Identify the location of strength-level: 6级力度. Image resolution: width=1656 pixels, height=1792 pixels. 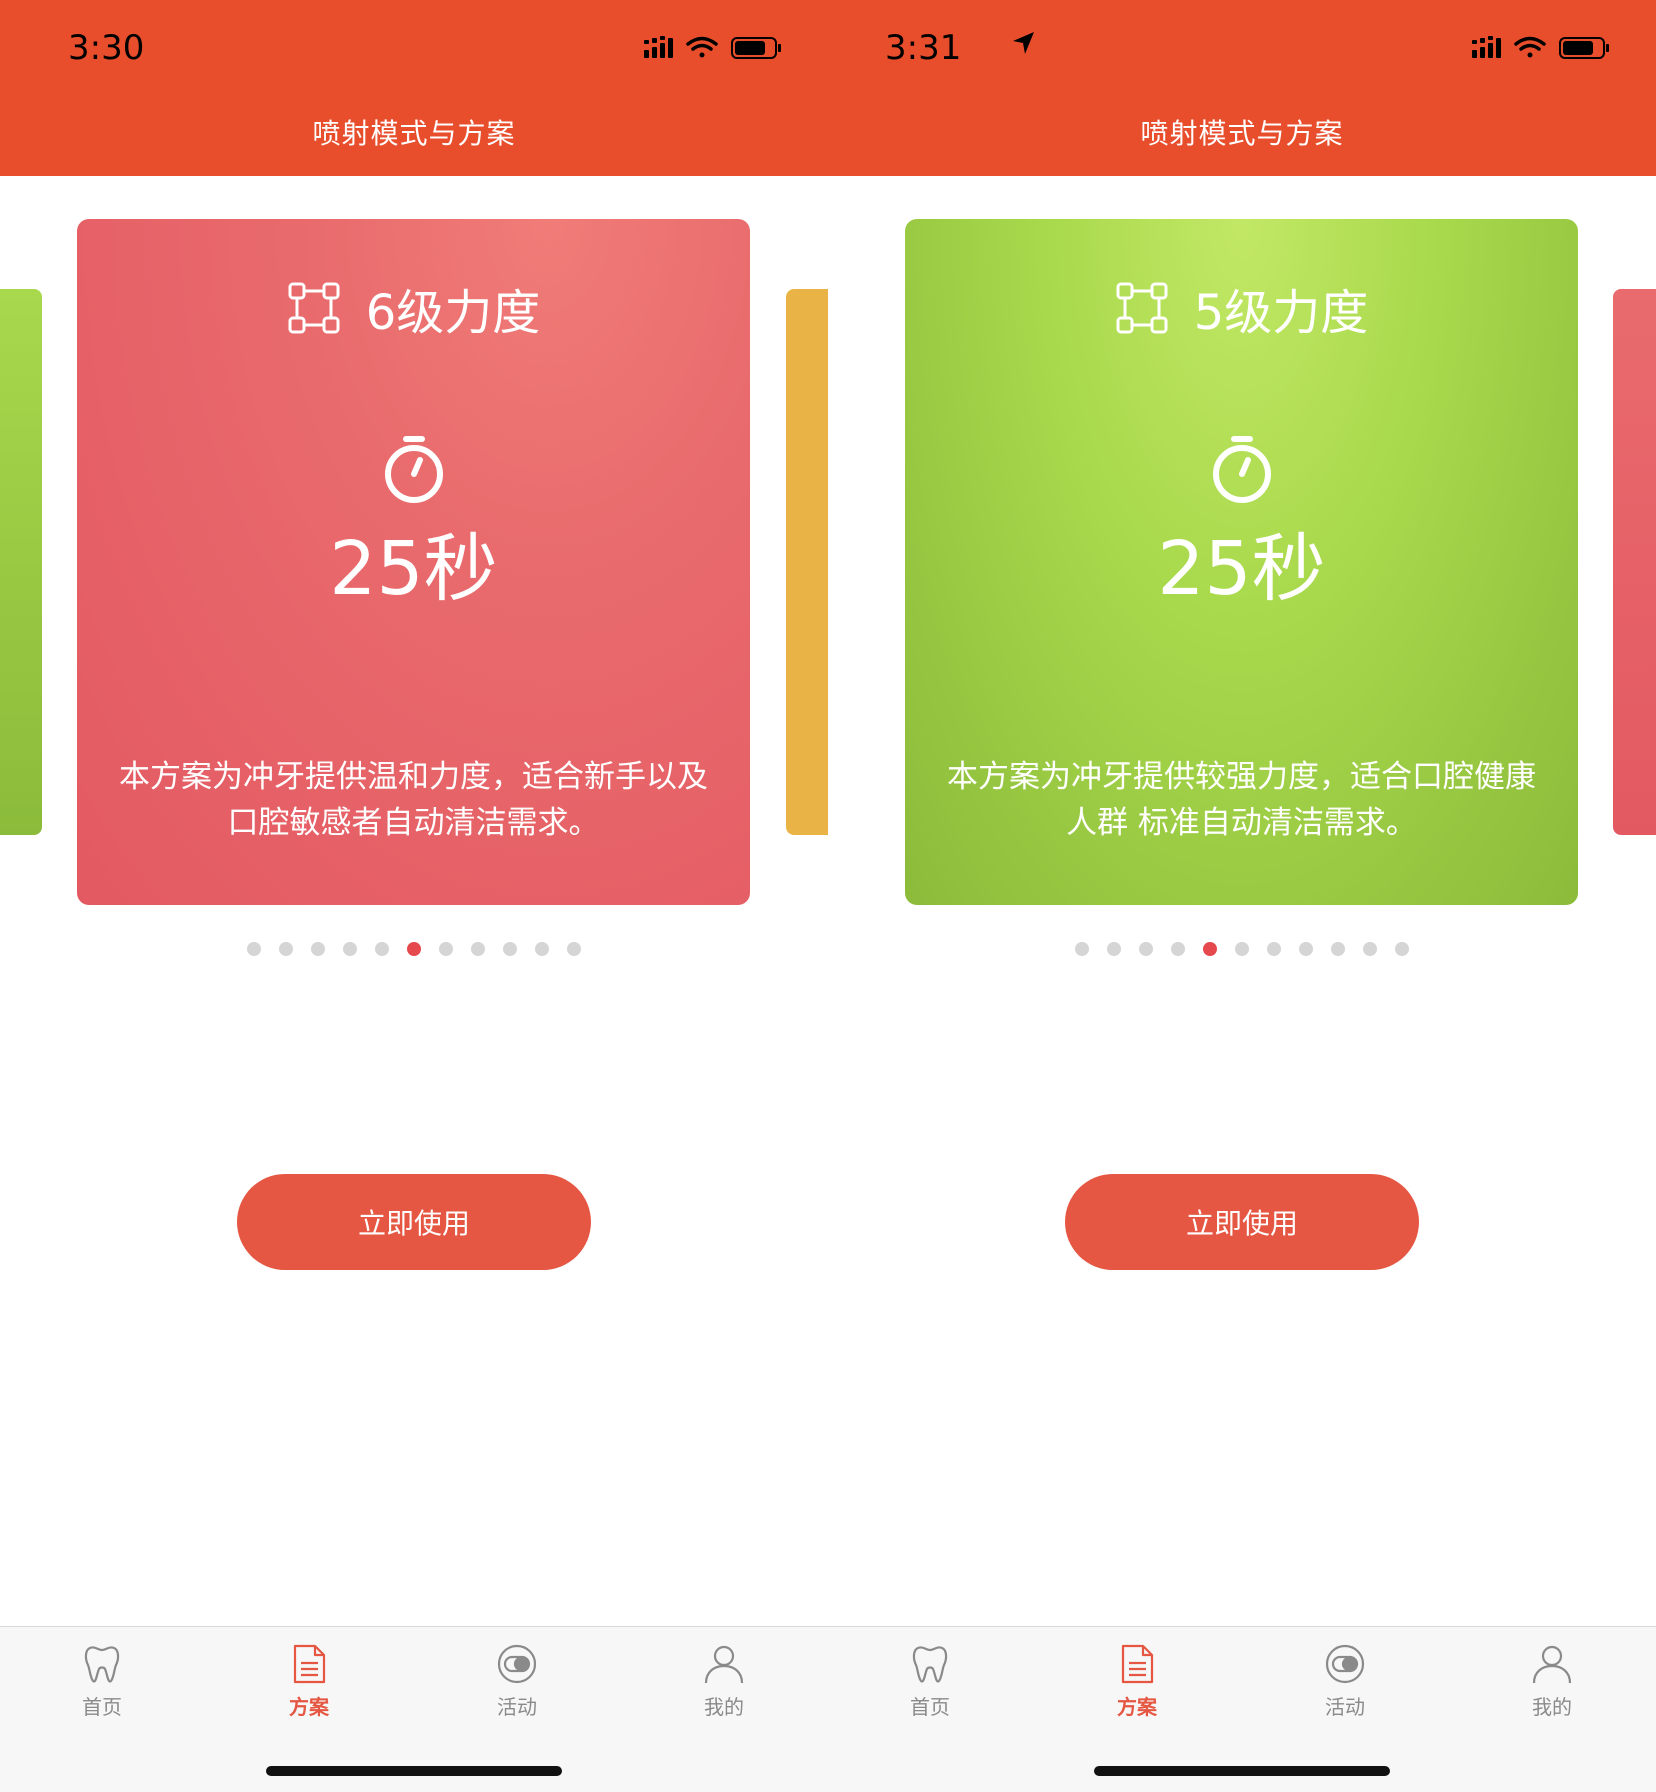
(453, 313).